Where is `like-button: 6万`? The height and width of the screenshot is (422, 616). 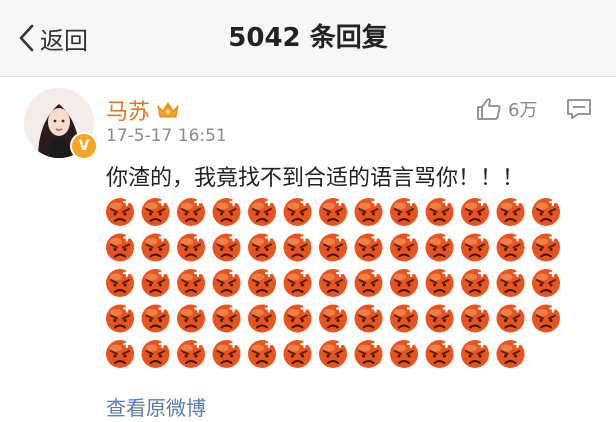
like-button: 6万 is located at coordinates (506, 109).